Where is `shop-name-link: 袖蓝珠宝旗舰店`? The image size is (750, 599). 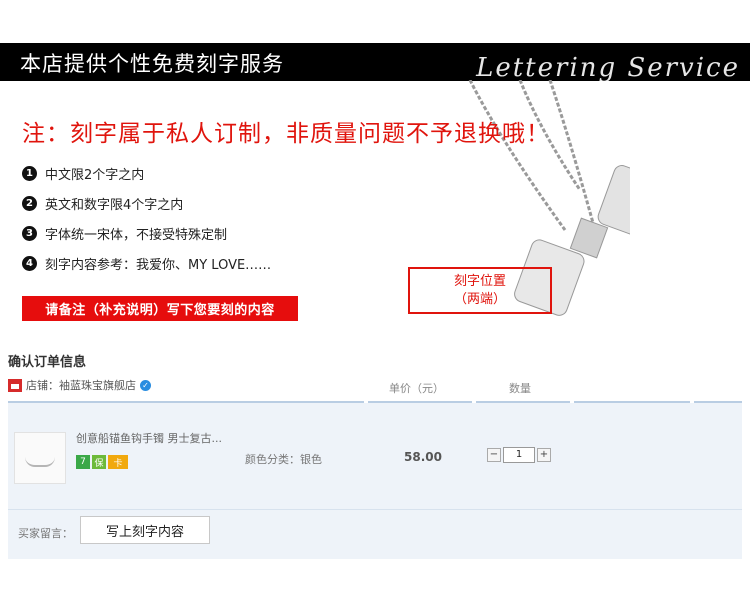 shop-name-link: 袖蓝珠宝旗舰店 is located at coordinates (97, 385).